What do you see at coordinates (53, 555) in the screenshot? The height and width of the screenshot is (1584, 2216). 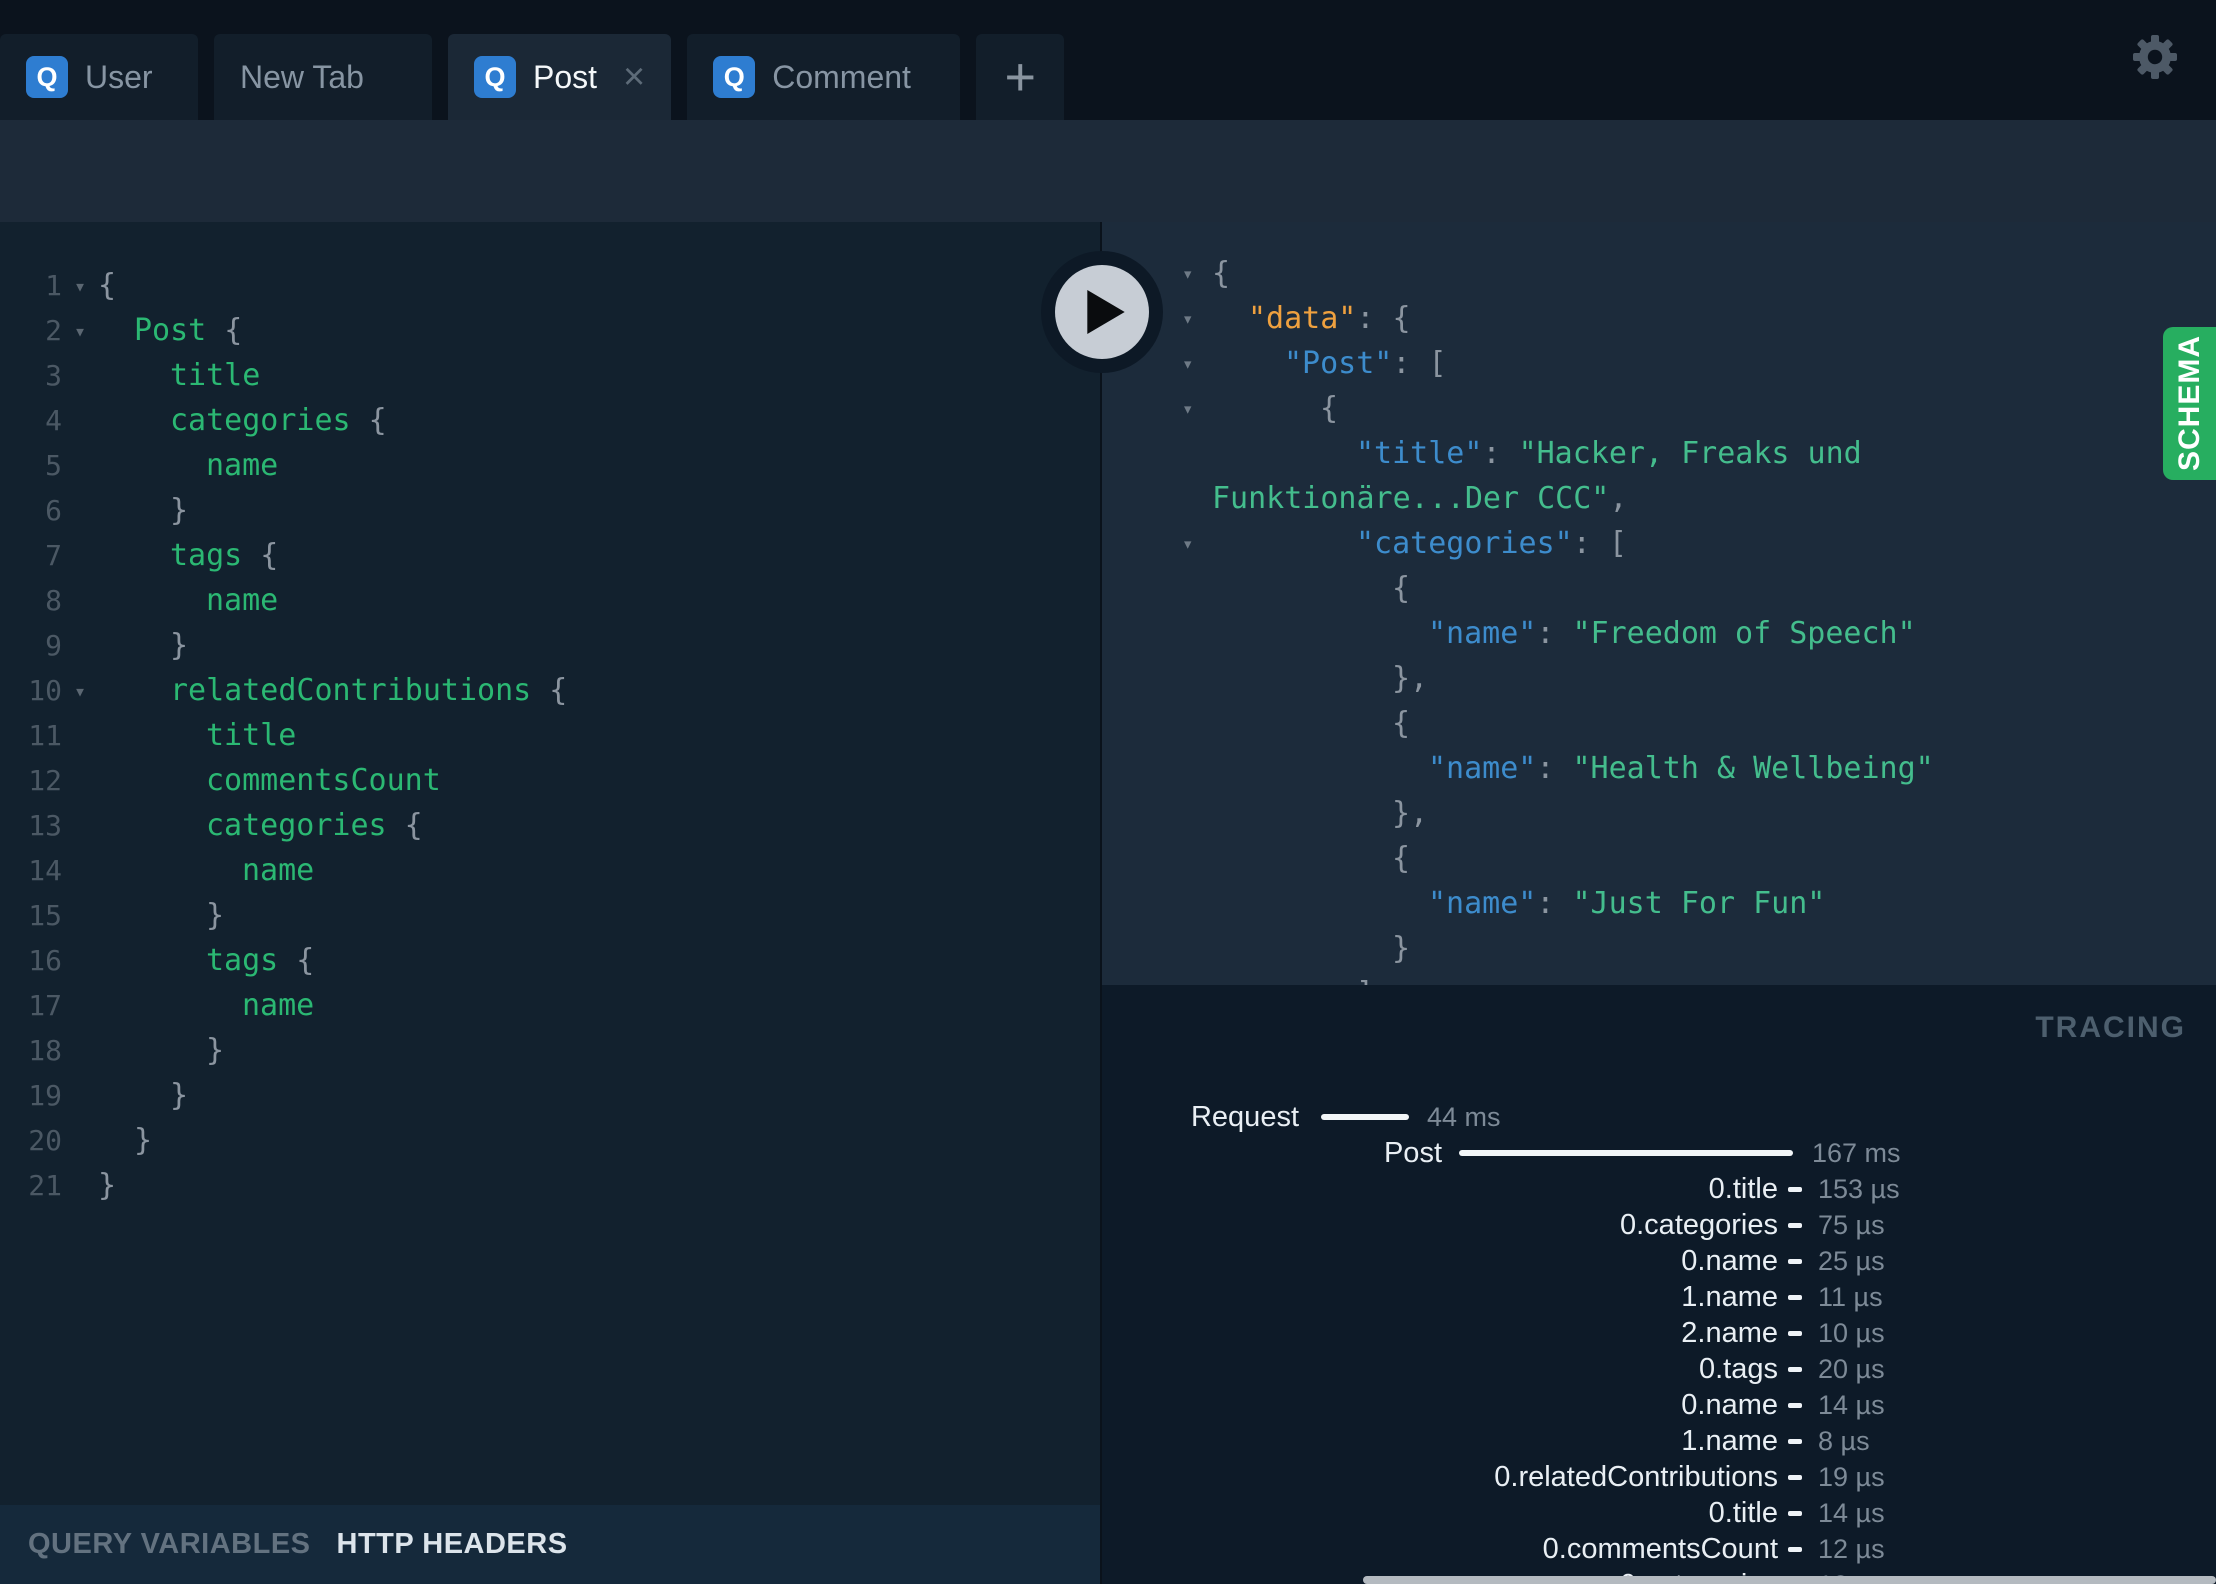 I see `line-number: 7` at bounding box center [53, 555].